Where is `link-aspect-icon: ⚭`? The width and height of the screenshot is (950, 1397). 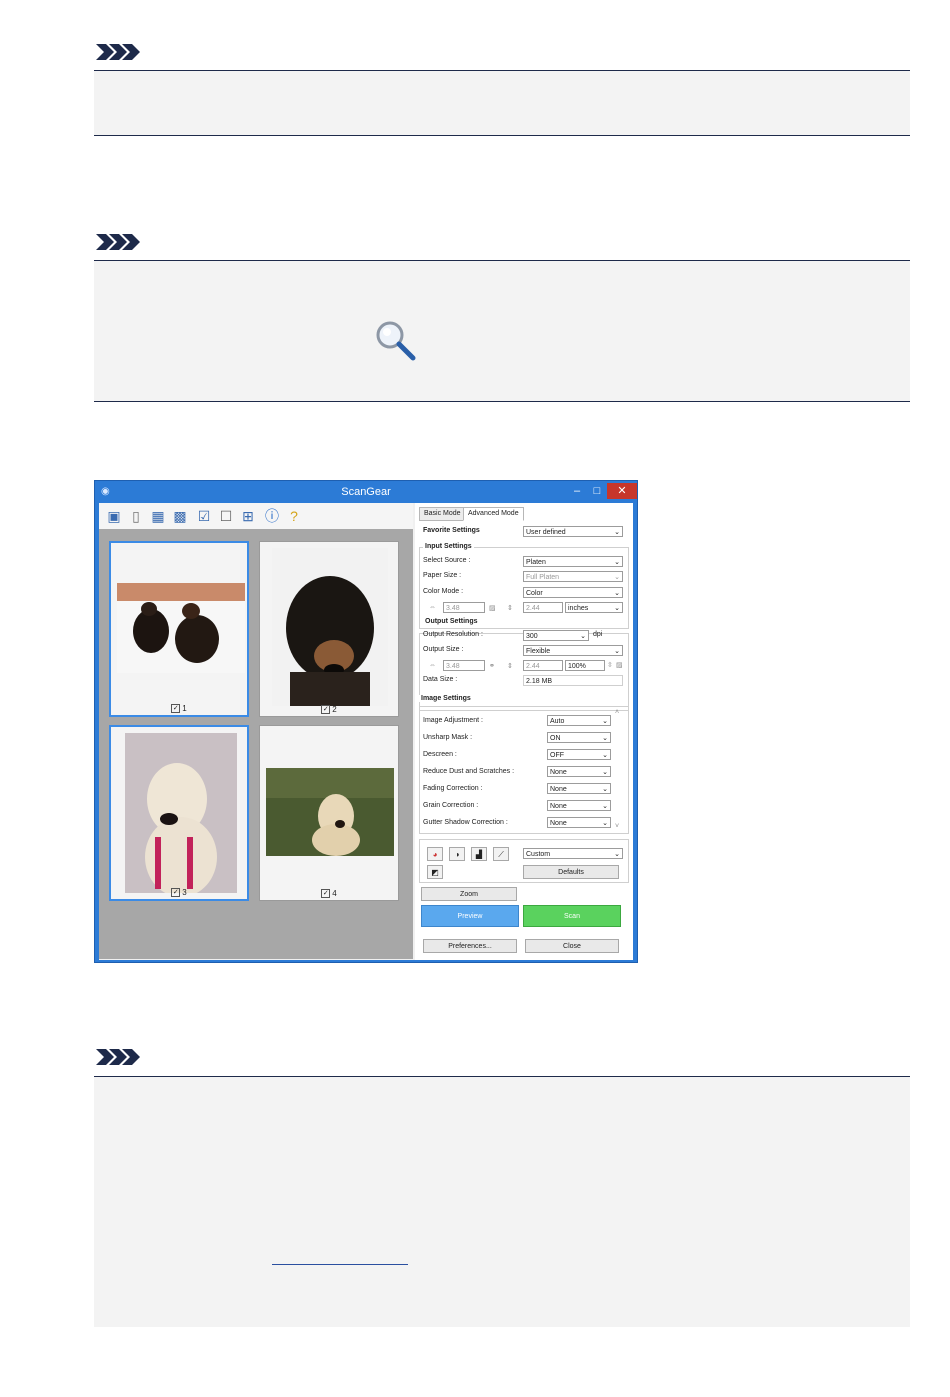
link-aspect-icon: ⚭ is located at coordinates (492, 666).